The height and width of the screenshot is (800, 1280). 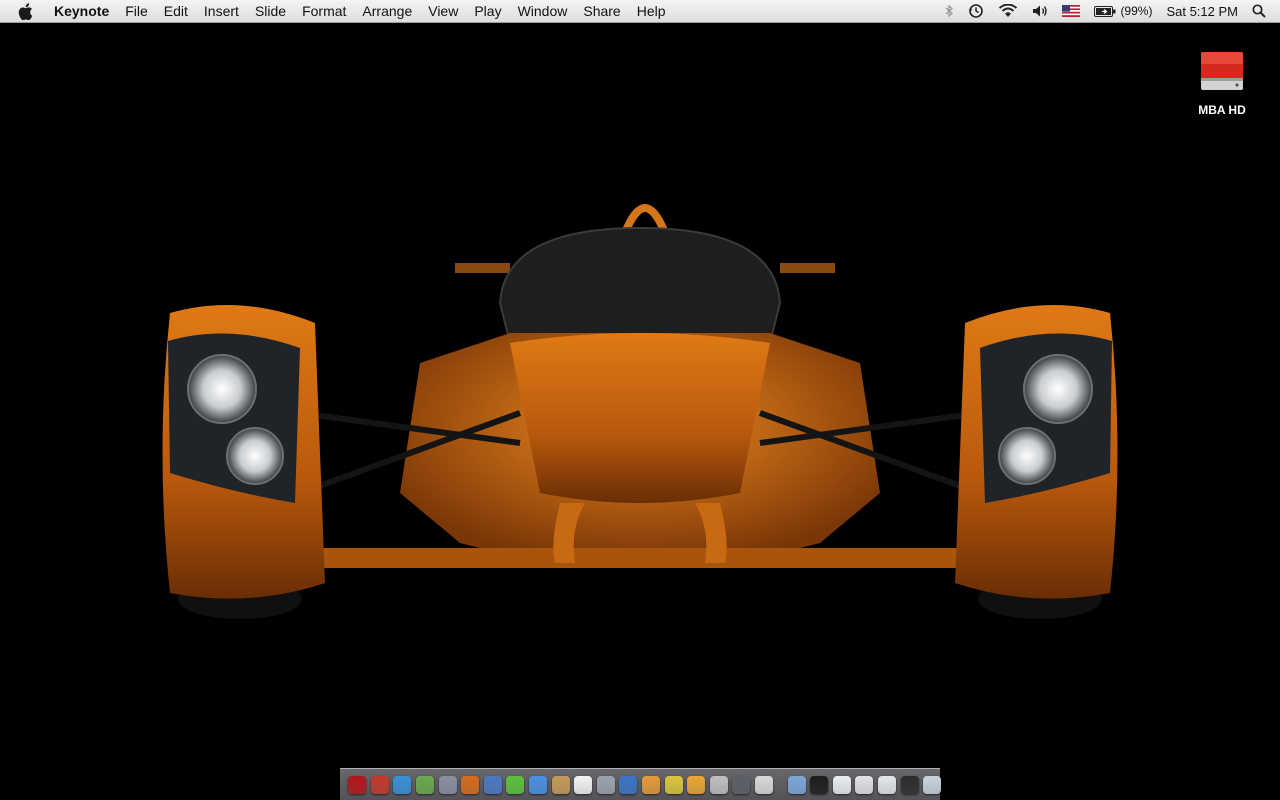 I want to click on dock-photos-icon, so click(x=605, y=785).